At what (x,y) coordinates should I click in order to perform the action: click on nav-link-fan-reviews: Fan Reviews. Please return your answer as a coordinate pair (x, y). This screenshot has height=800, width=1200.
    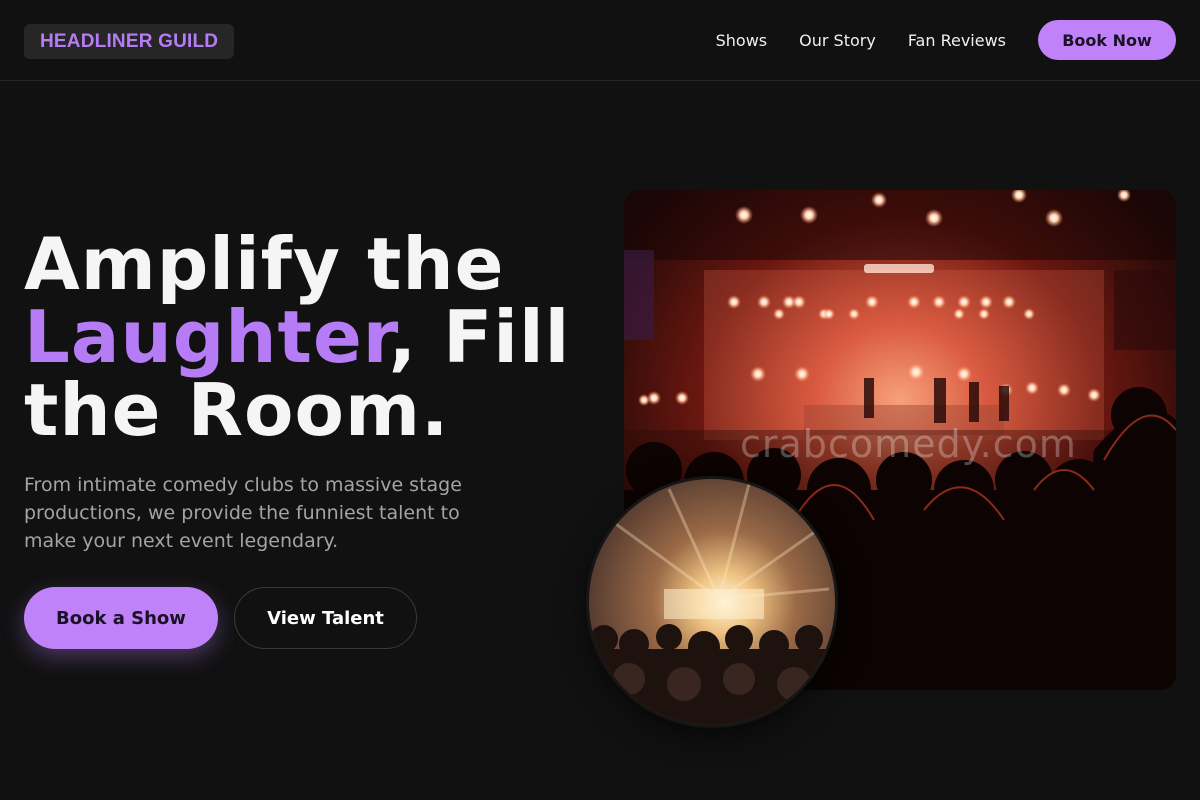
    Looking at the image, I should click on (957, 40).